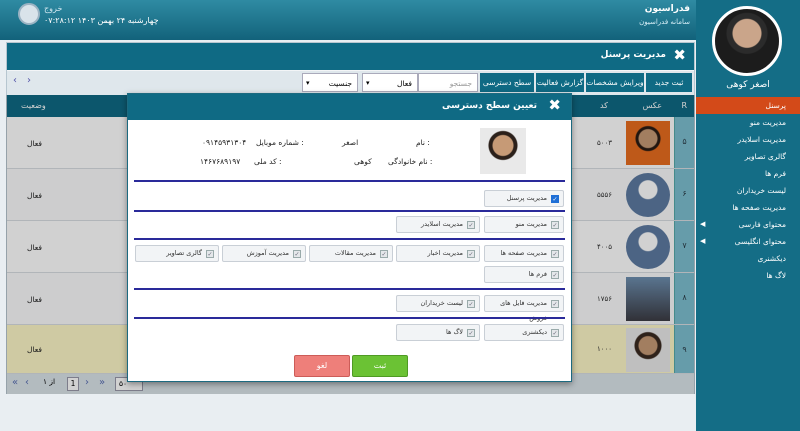 This screenshot has width=800, height=431. I want to click on perm-files-checkbox: ✓مدیریت فایل های فروش, so click(524, 308).